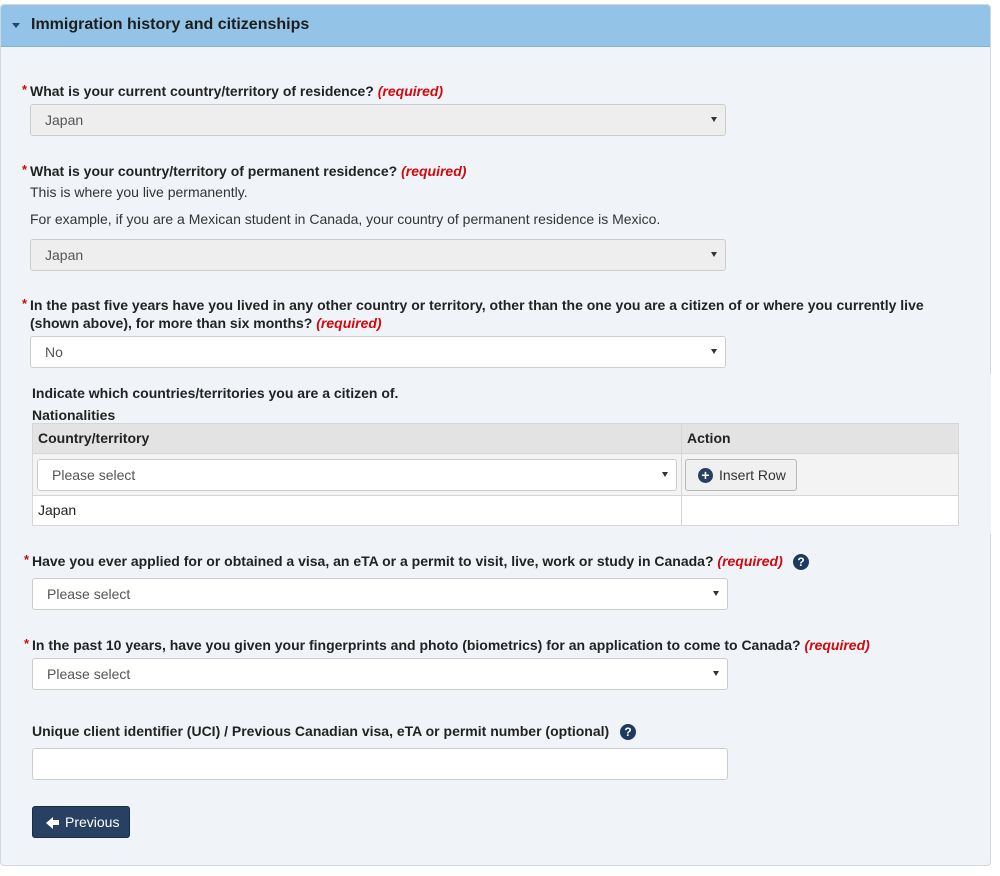  What do you see at coordinates (378, 255) in the screenshot?
I see `permanent-residence-select: Japan` at bounding box center [378, 255].